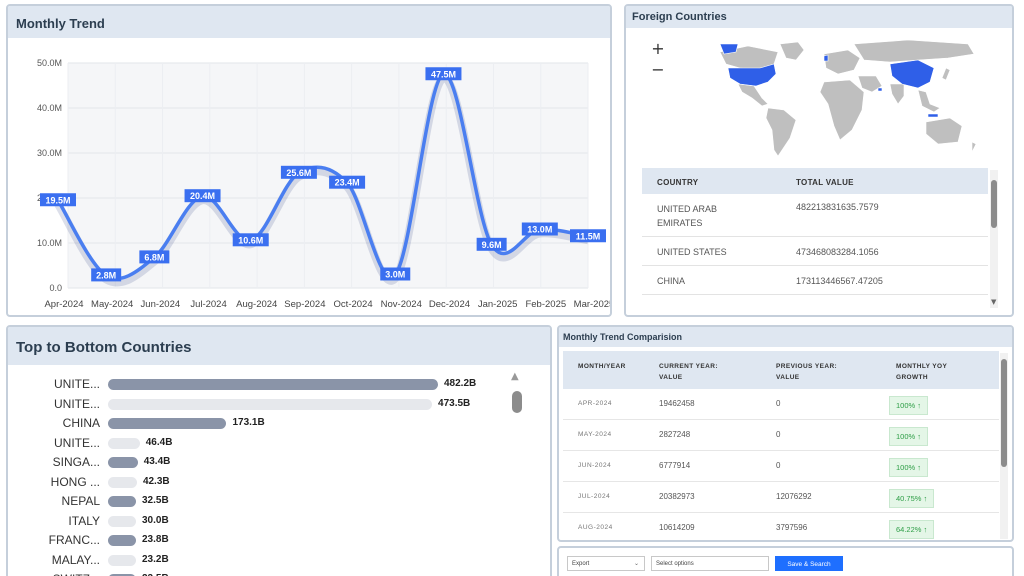 This screenshot has height=576, width=1024. What do you see at coordinates (929, 101) in the screenshot?
I see `map-se-asia` at bounding box center [929, 101].